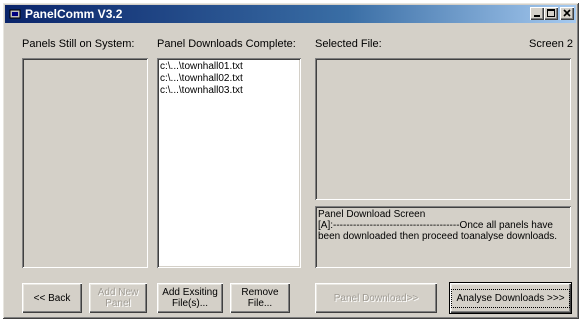 This screenshot has width=581, height=321. What do you see at coordinates (376, 298) in the screenshot?
I see `panel-download-button: Panel Download>>` at bounding box center [376, 298].